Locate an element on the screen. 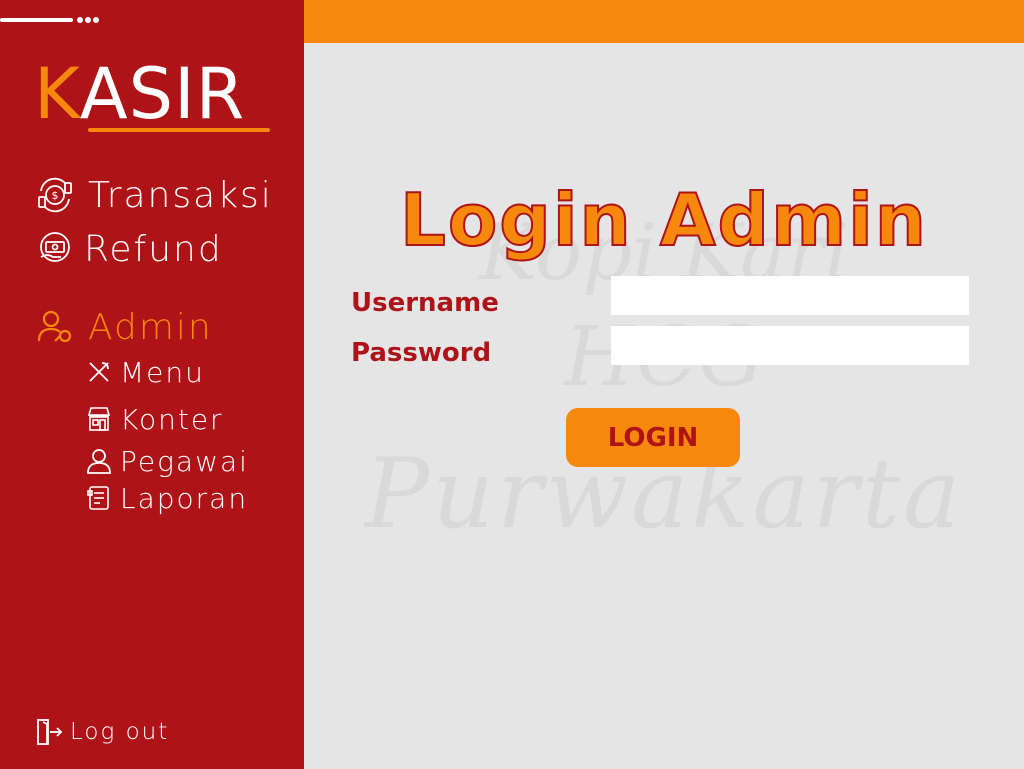 This screenshot has height=769, width=1024. sidebar-item-refund: Refund is located at coordinates (129, 249).